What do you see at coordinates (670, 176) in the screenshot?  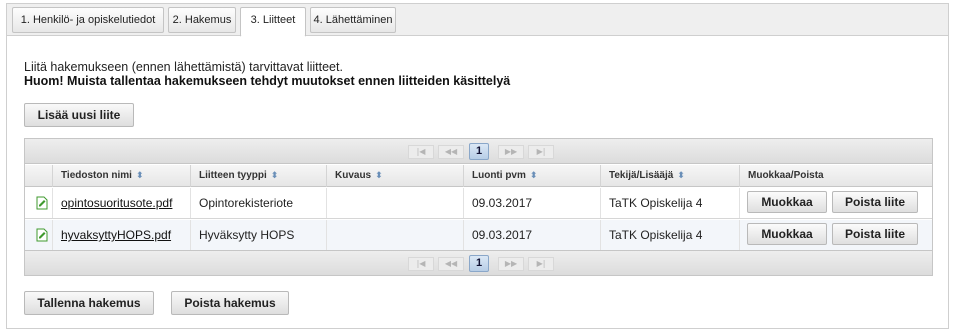 I see `column-header-author: Tekijä/Lisääjä ⬍` at bounding box center [670, 176].